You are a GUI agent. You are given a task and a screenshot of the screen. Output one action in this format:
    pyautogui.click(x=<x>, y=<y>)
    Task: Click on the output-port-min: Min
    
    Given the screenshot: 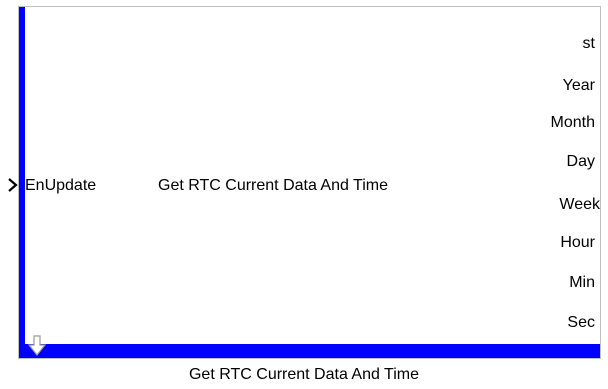 What is the action you would take?
    pyautogui.click(x=582, y=283)
    